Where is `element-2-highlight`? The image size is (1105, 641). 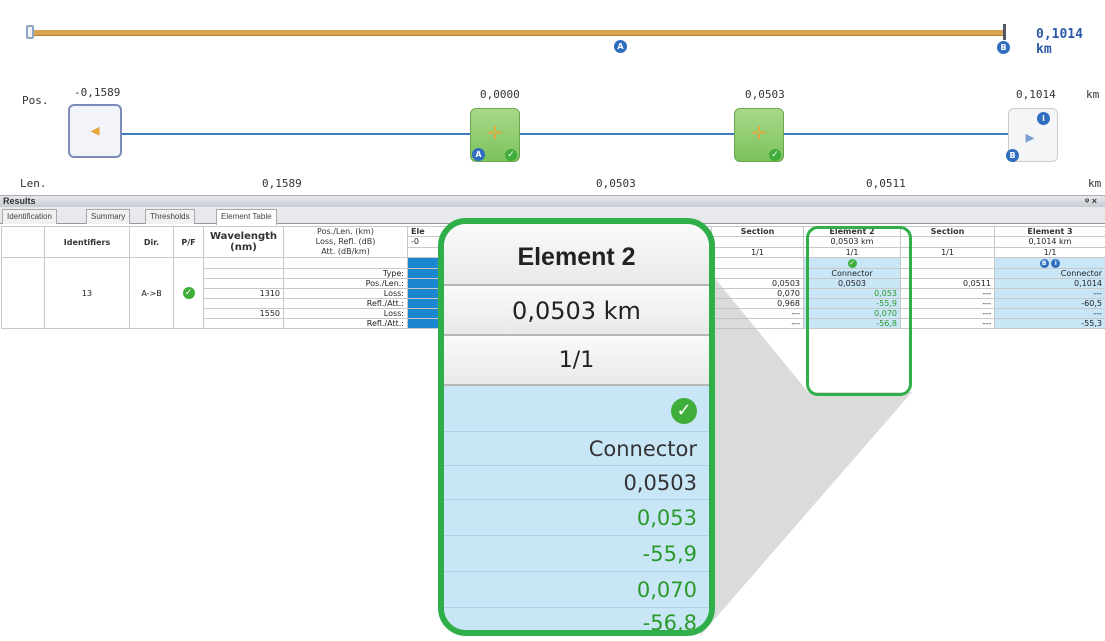 element-2-highlight is located at coordinates (859, 311).